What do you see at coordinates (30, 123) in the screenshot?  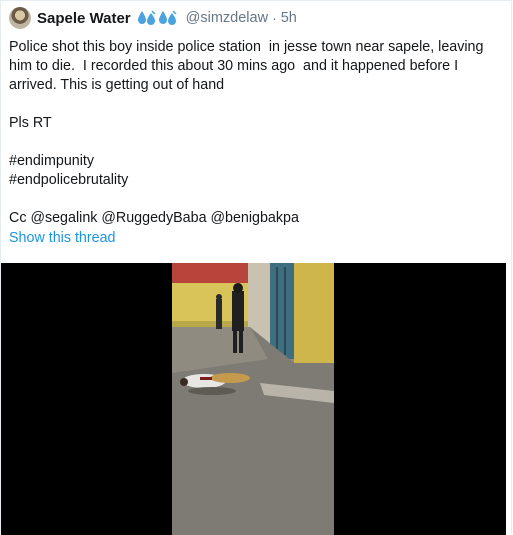 I see `tweet-paragraph: Pls RT` at bounding box center [30, 123].